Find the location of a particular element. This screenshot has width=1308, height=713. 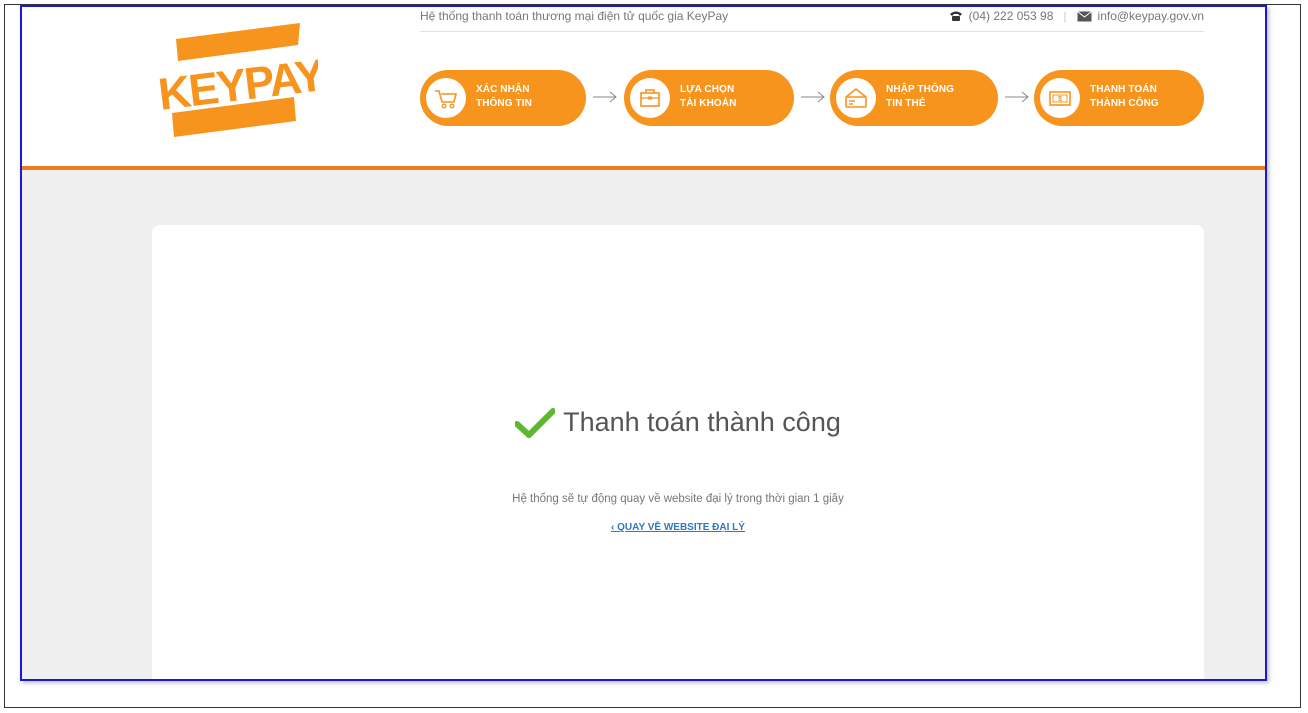

briefcase-icon is located at coordinates (650, 98).